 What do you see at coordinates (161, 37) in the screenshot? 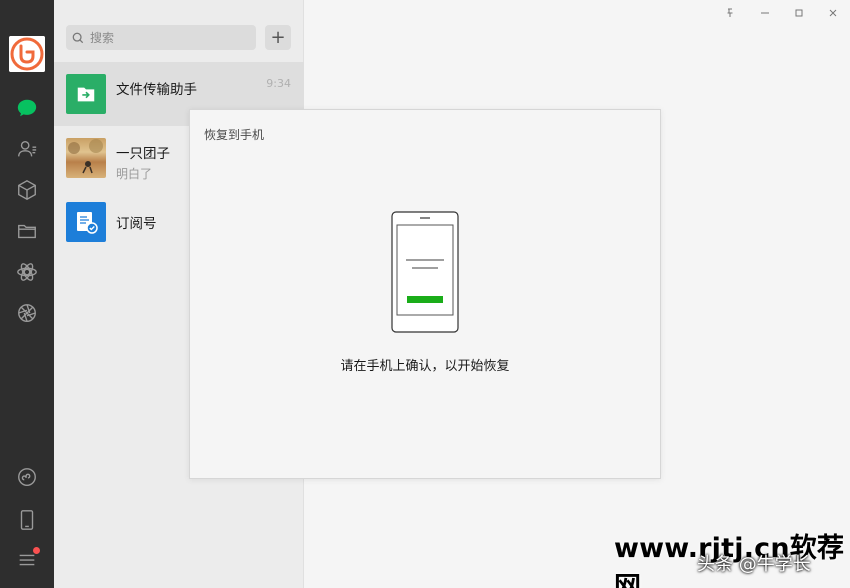
I see `search-input: 搜索` at bounding box center [161, 37].